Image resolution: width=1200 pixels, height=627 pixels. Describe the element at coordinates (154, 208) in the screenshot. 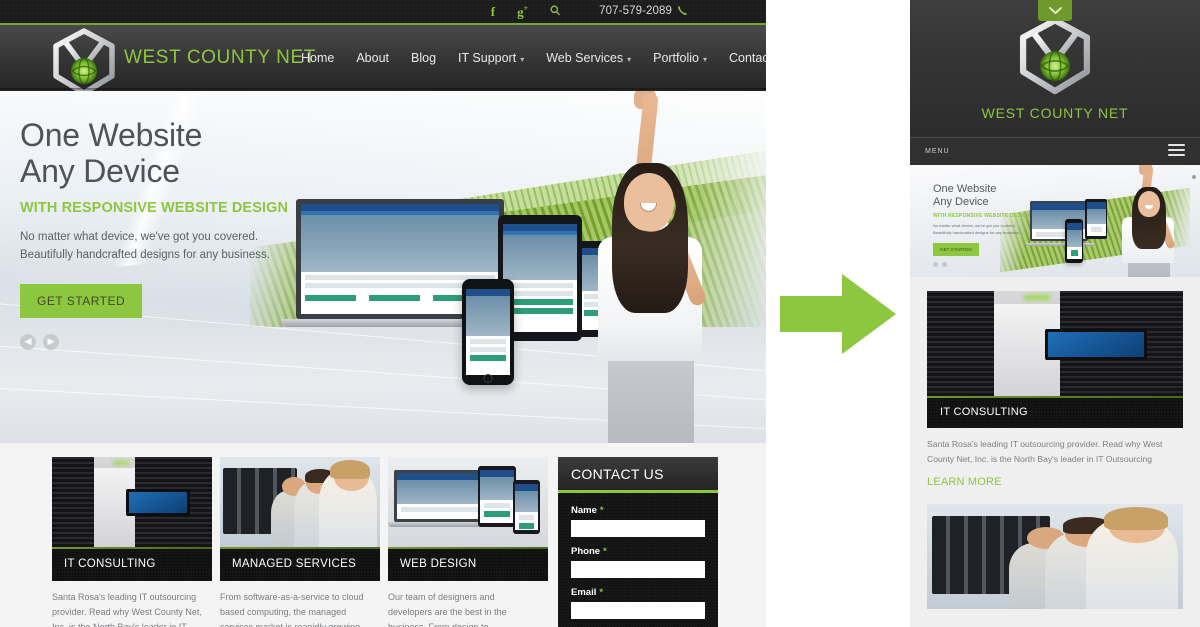

I see `hero-subheading: WITH RESPONSIVE WEBSITE DESIGN` at that location.